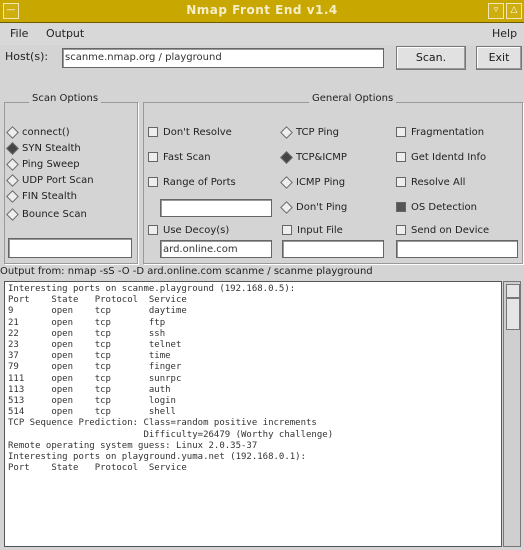  I want to click on opt-input-file: Input File, so click(312, 230).